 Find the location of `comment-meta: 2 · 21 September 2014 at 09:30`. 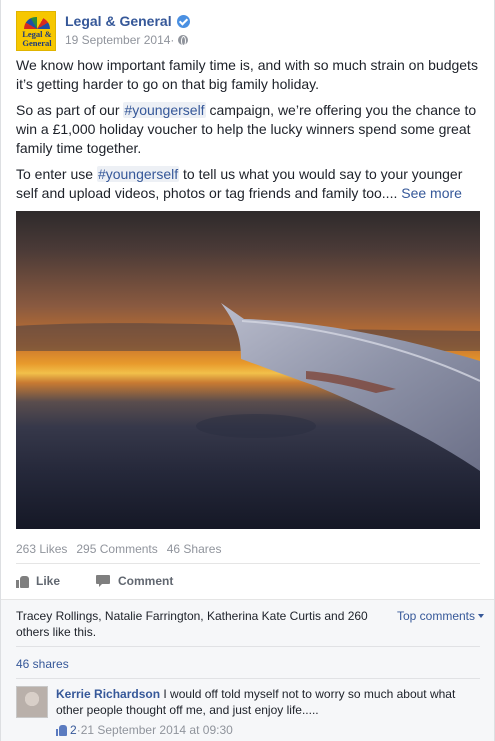

comment-meta: 2 · 21 September 2014 at 09:30 is located at coordinates (266, 730).